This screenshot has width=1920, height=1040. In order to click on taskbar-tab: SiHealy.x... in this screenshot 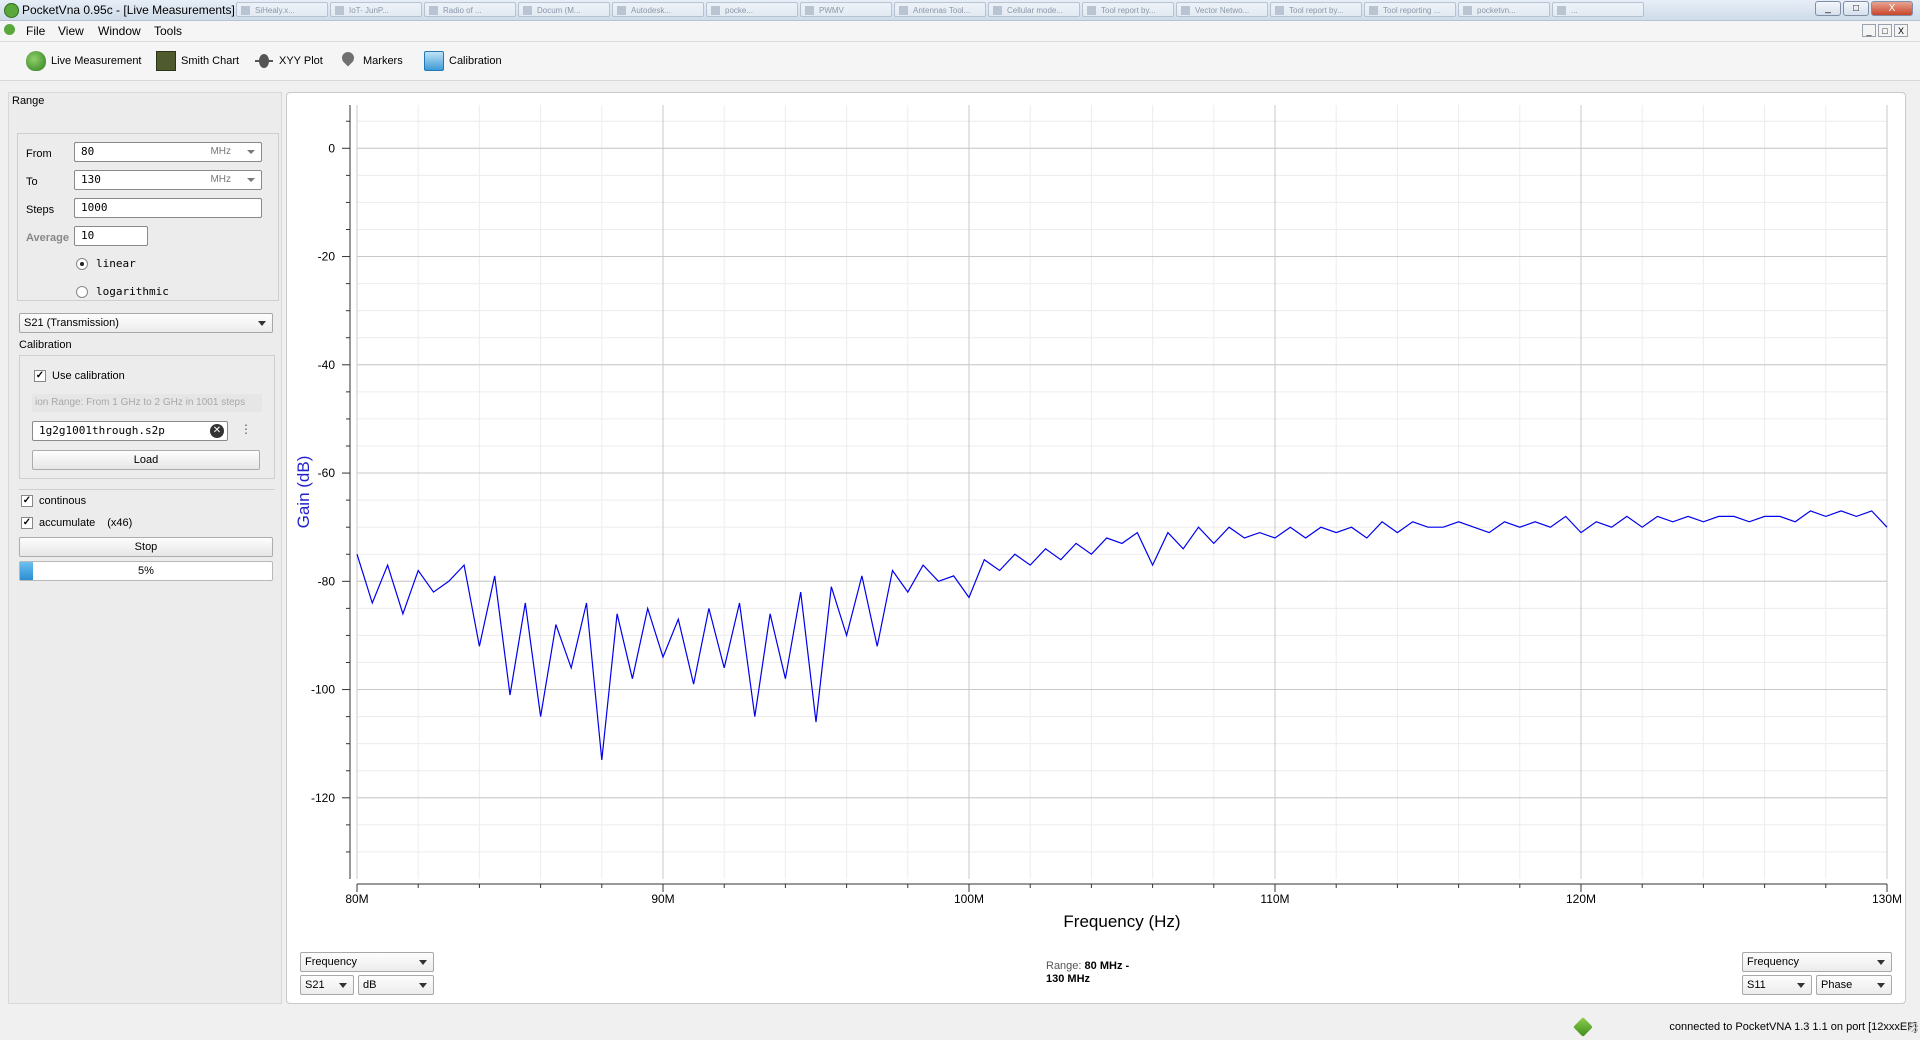, I will do `click(282, 9)`.